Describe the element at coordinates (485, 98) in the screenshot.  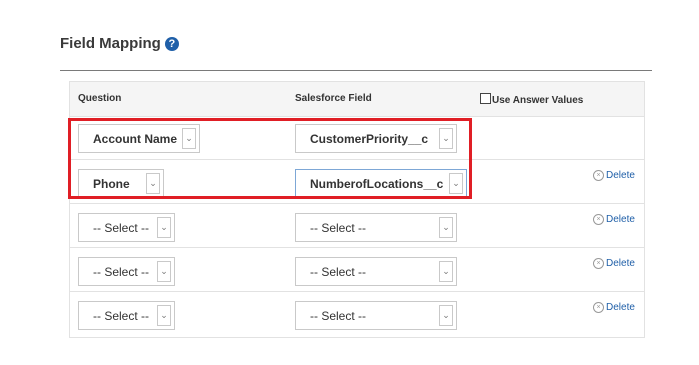
I see `use-answer-values-checkbox` at that location.